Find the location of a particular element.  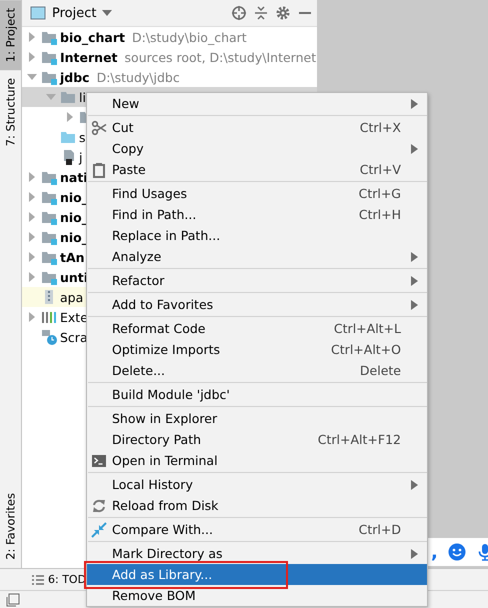

tree-label: Internet is located at coordinates (89, 57).